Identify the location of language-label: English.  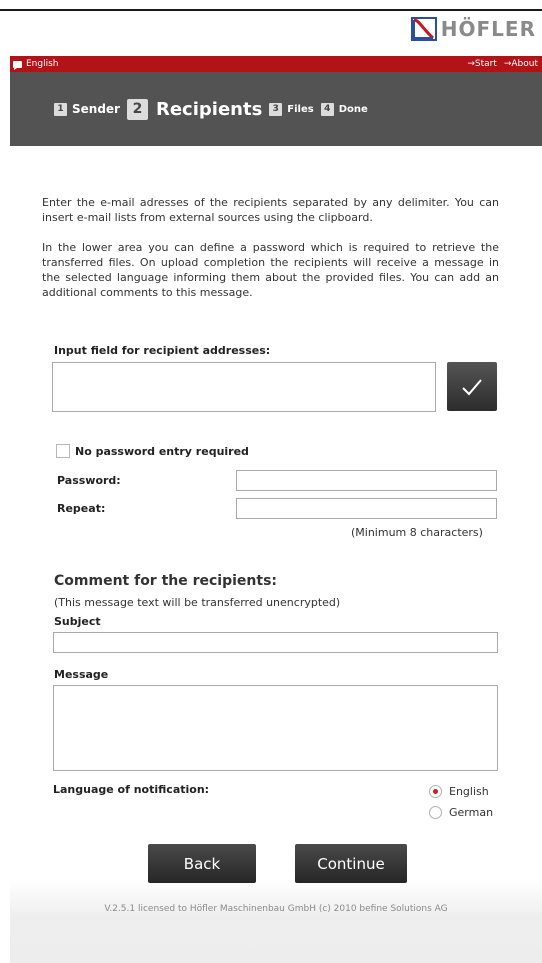
(42, 64).